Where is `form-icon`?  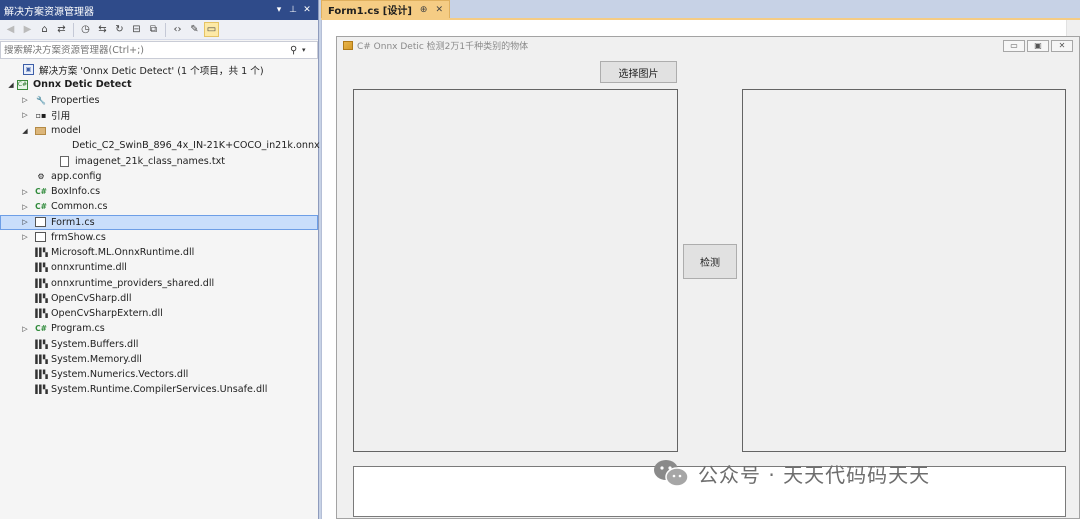 form-icon is located at coordinates (40, 222).